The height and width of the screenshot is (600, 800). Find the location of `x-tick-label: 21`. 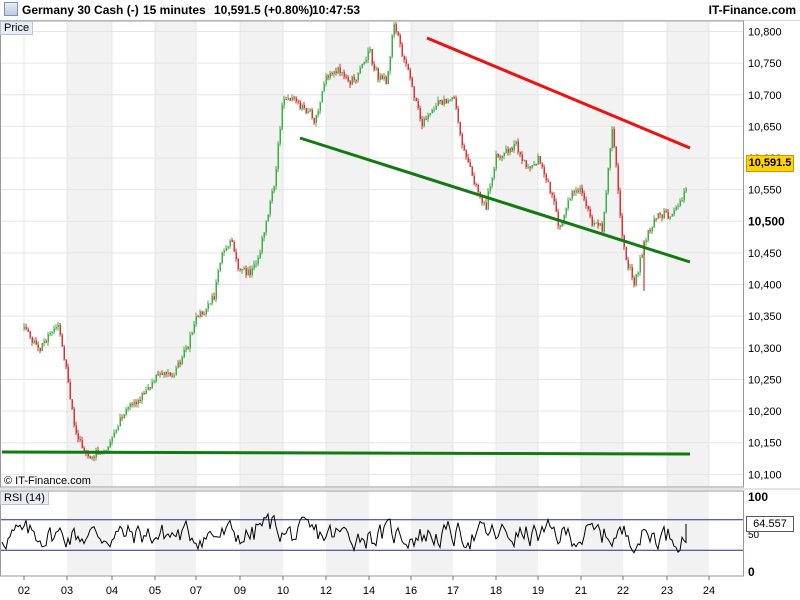

x-tick-label: 21 is located at coordinates (581, 591).